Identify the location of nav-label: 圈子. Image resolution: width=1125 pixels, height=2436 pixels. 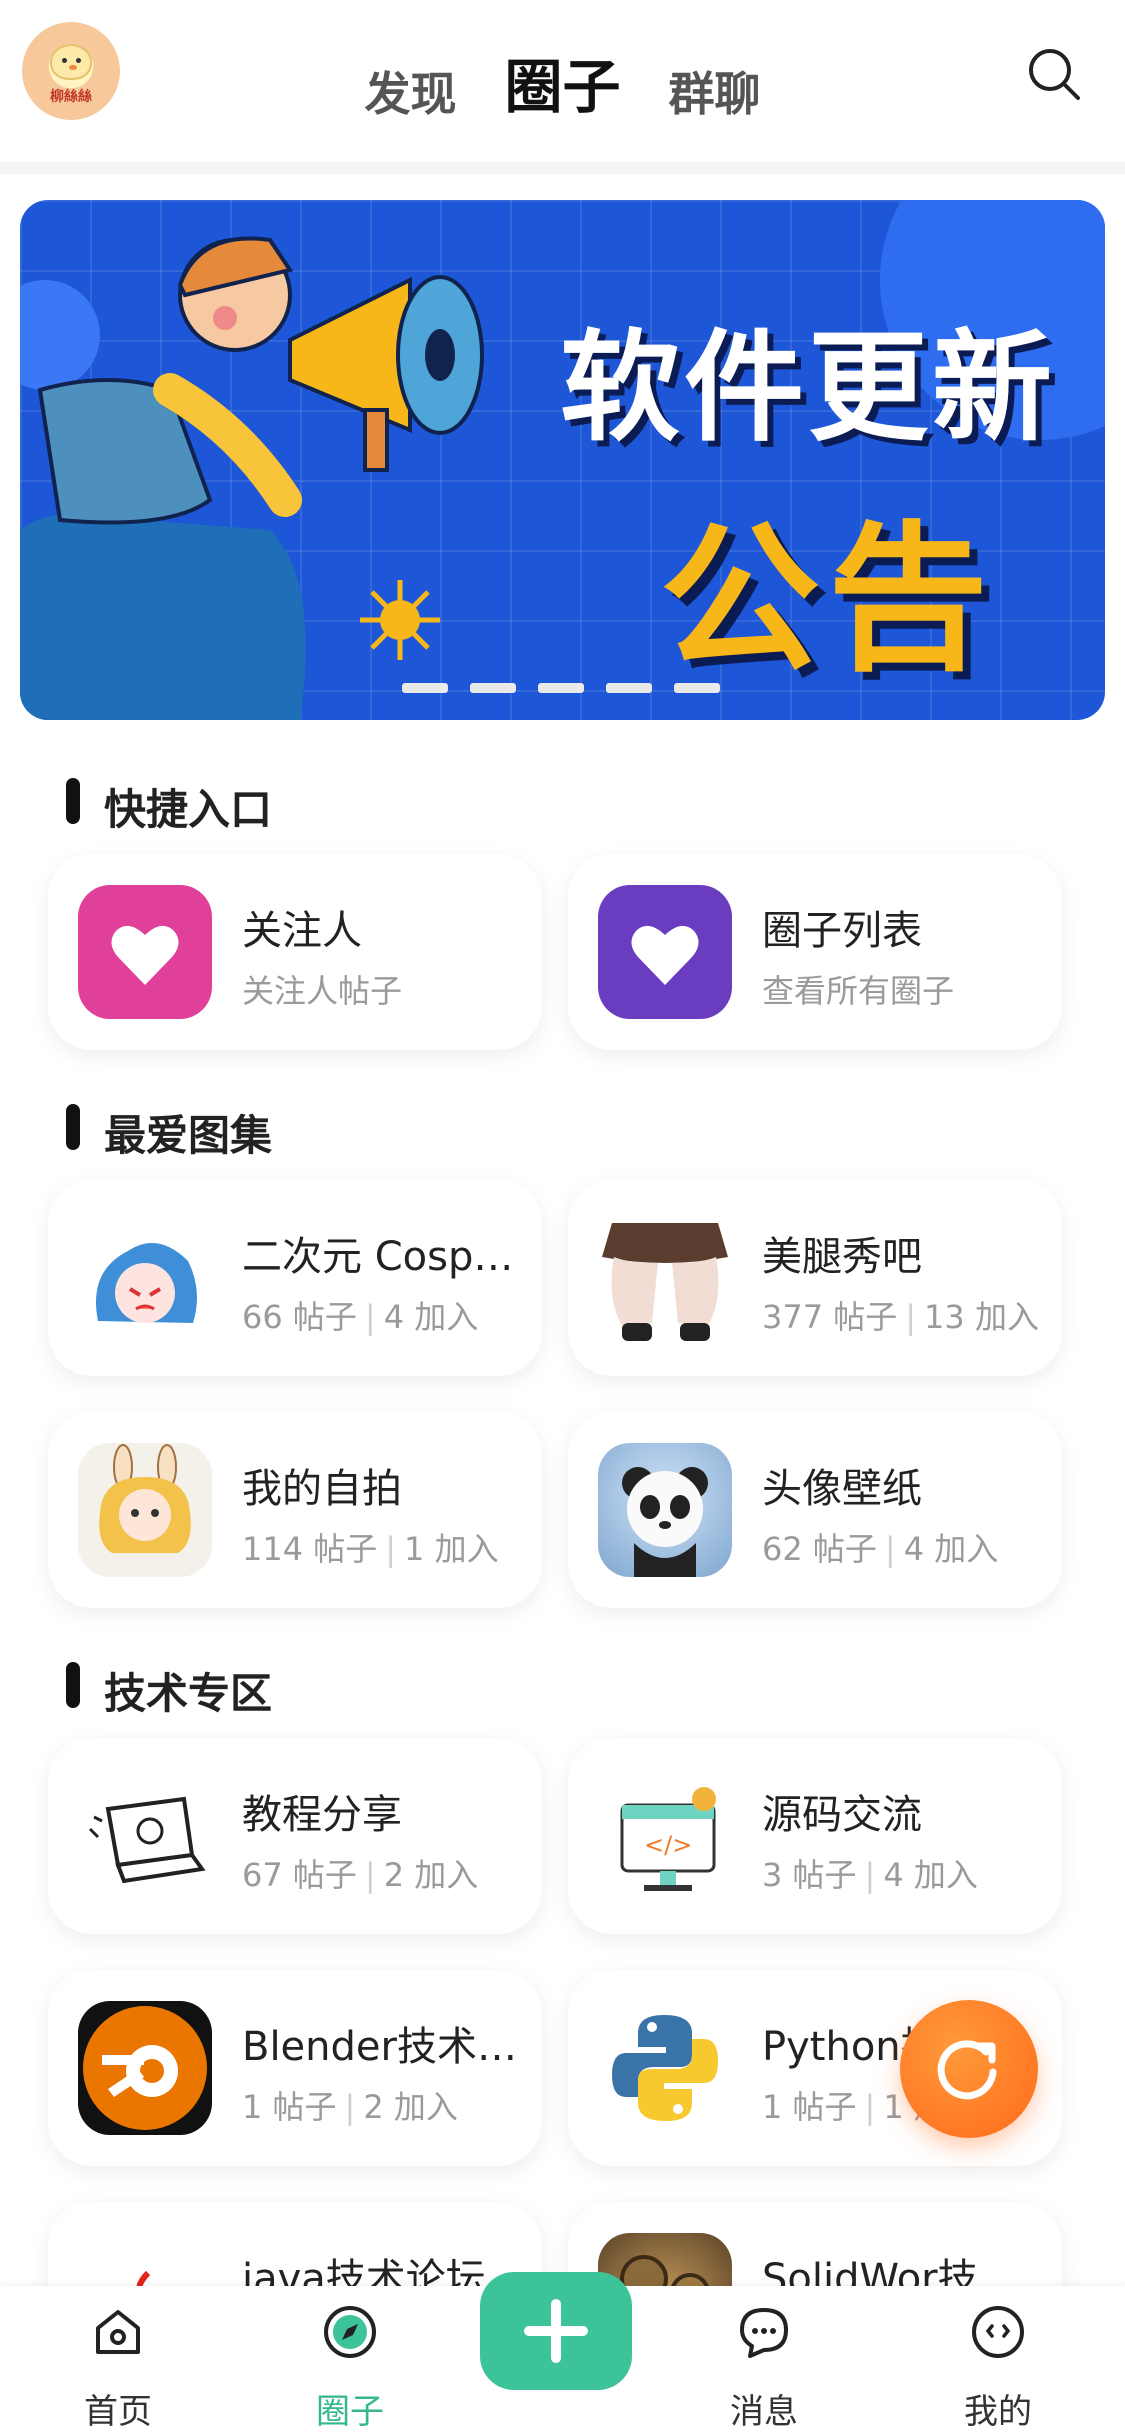
(350, 2412).